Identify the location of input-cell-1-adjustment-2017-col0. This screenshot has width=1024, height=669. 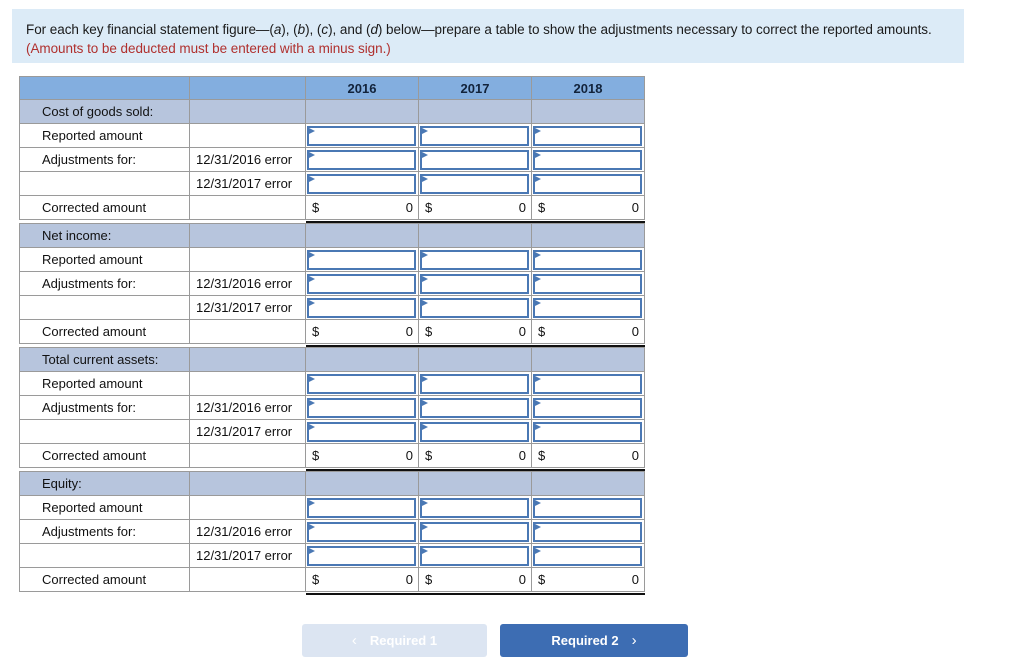
(362, 307).